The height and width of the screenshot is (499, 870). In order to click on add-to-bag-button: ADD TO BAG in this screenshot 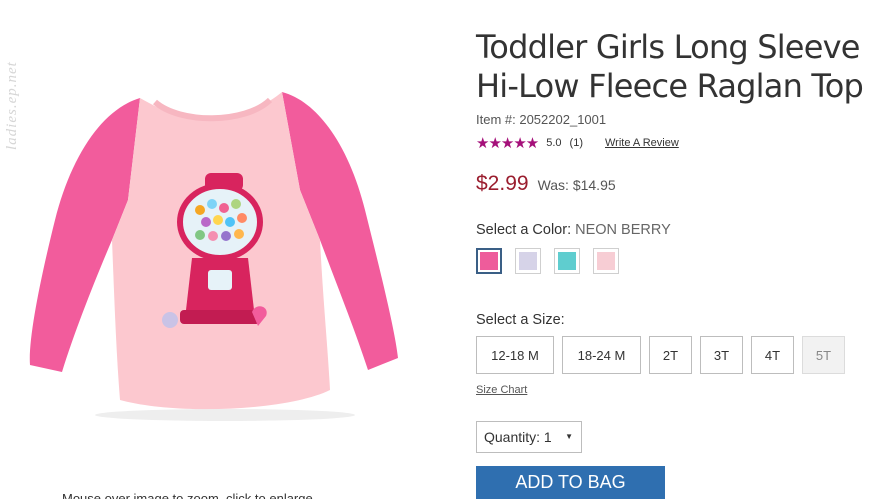, I will do `click(570, 482)`.